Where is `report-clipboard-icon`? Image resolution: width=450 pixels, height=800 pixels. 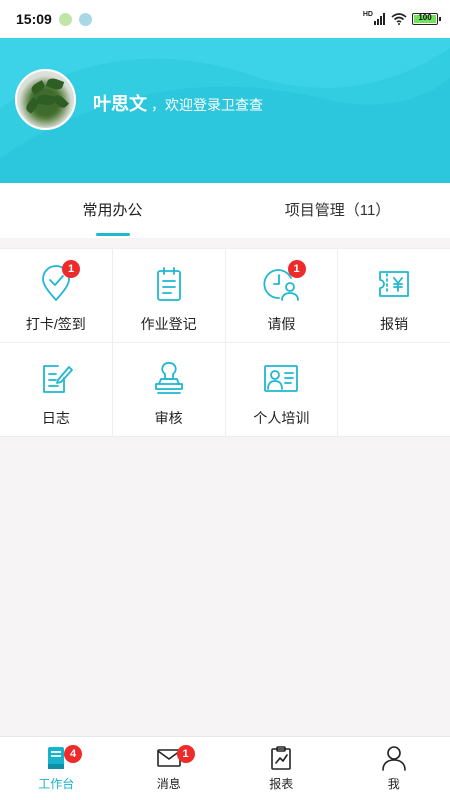 report-clipboard-icon is located at coordinates (281, 758).